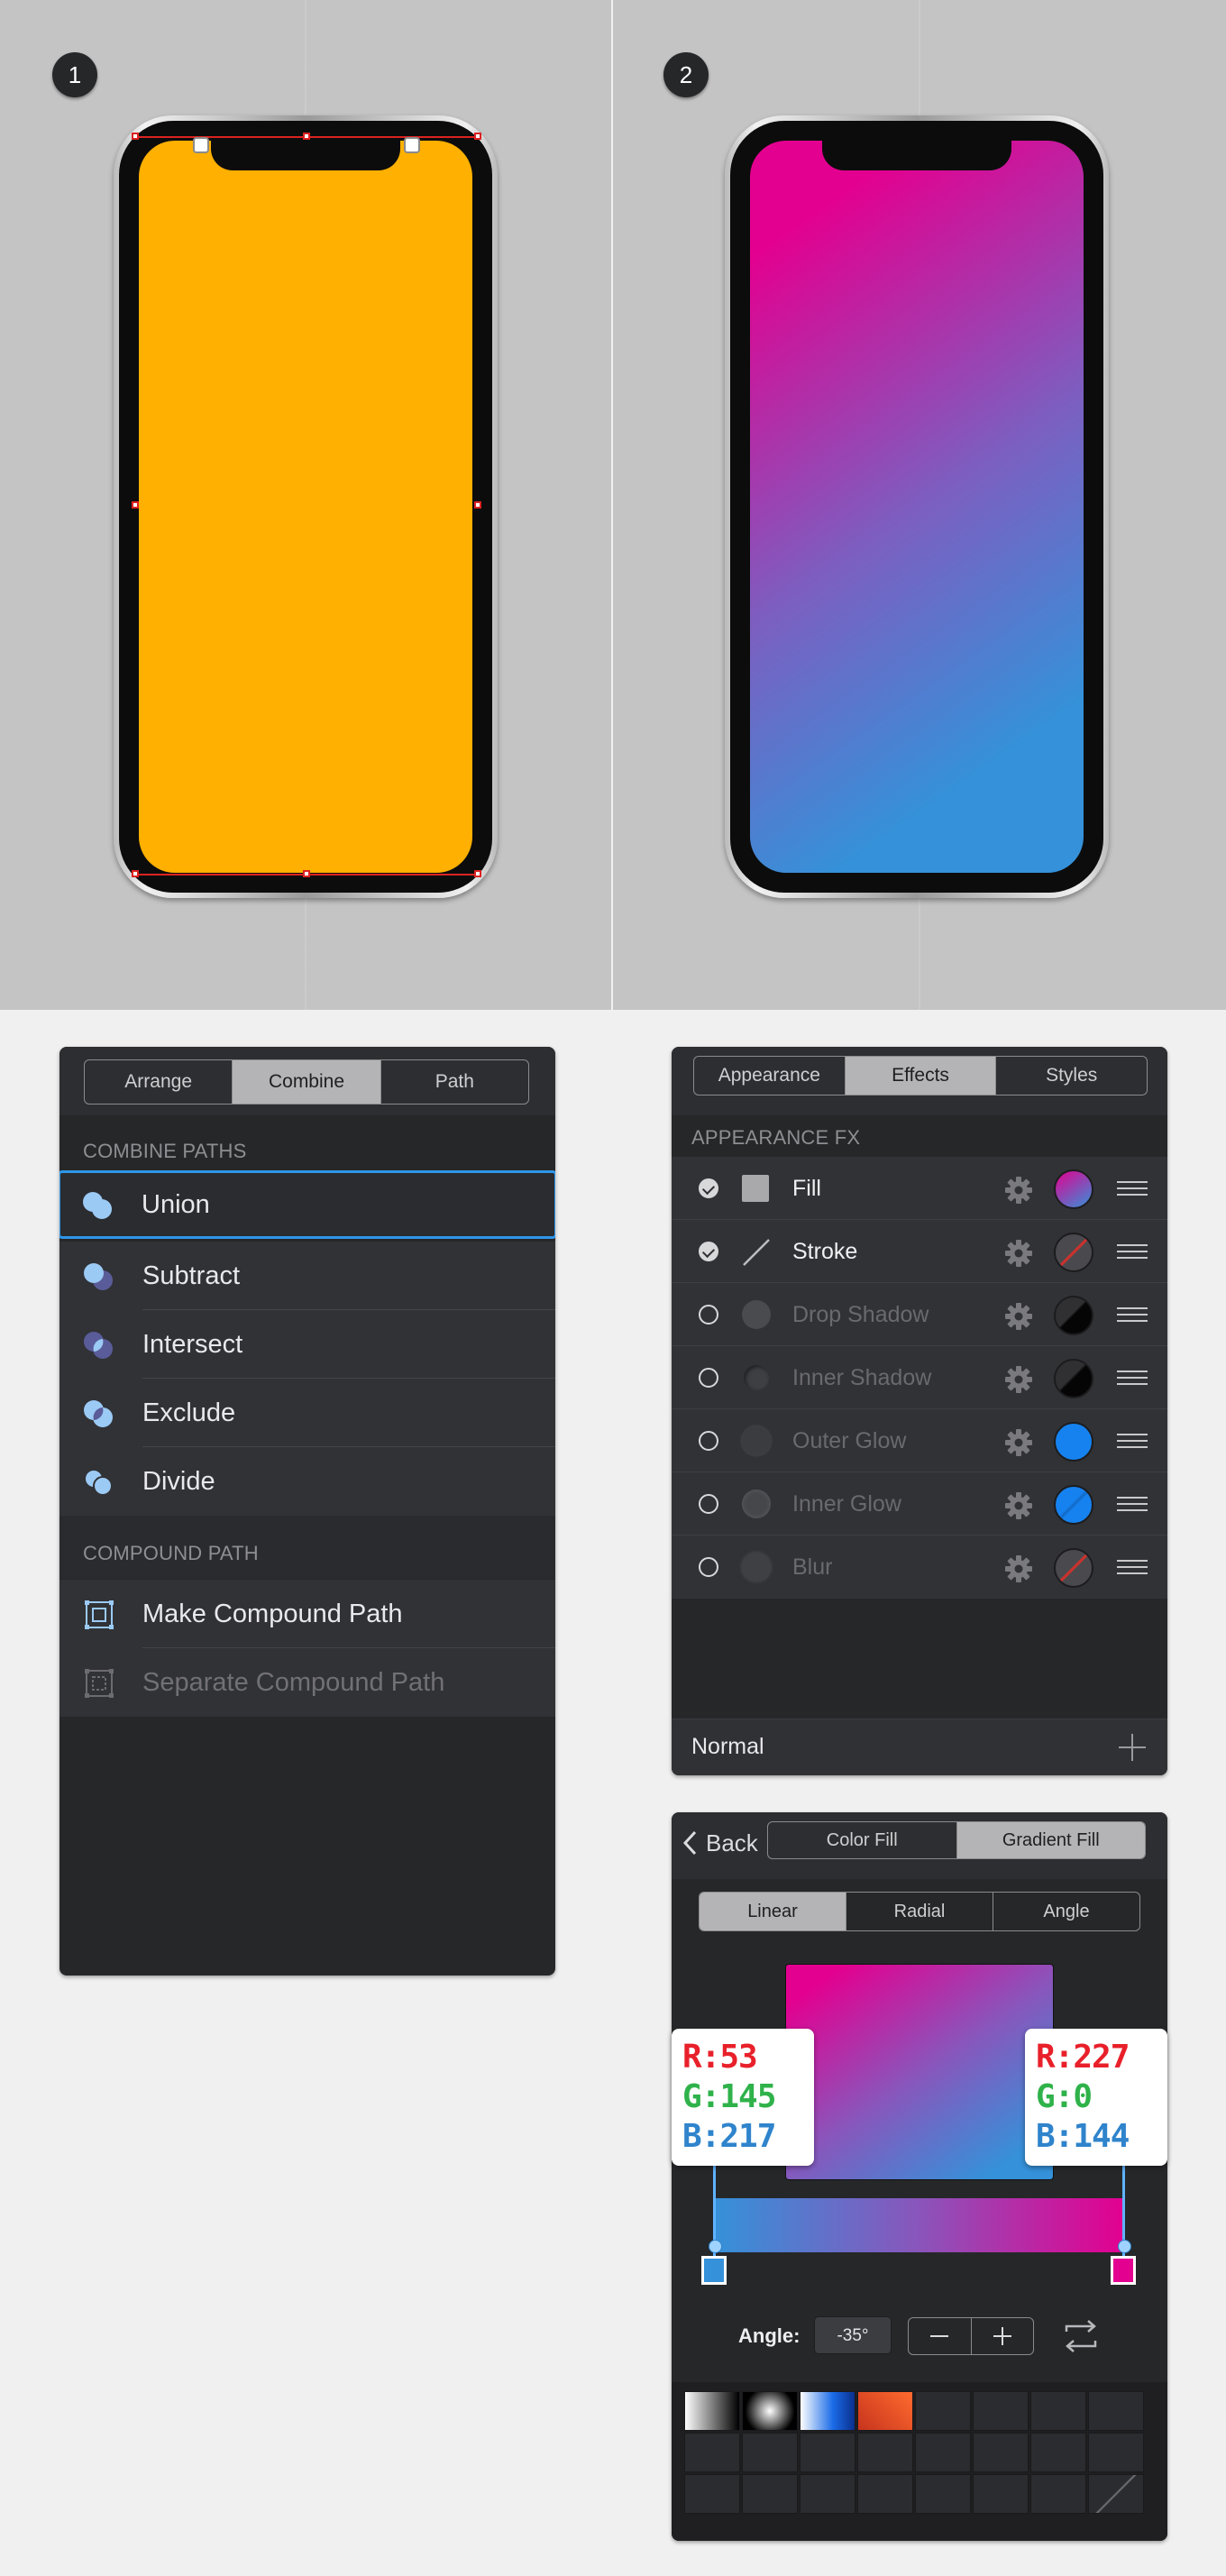  I want to click on subtract-button: Subtract, so click(307, 1276).